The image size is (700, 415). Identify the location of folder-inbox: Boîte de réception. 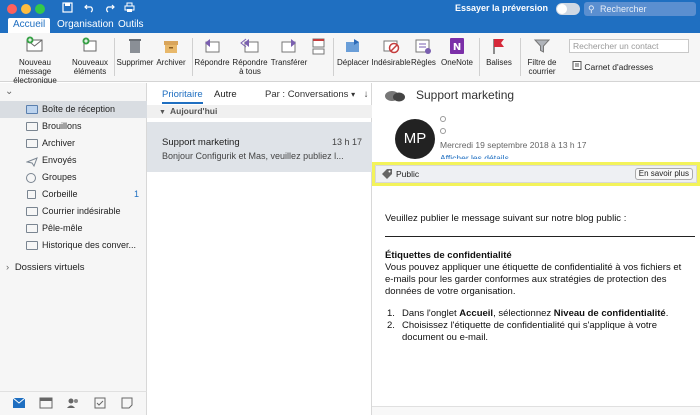
(73, 109).